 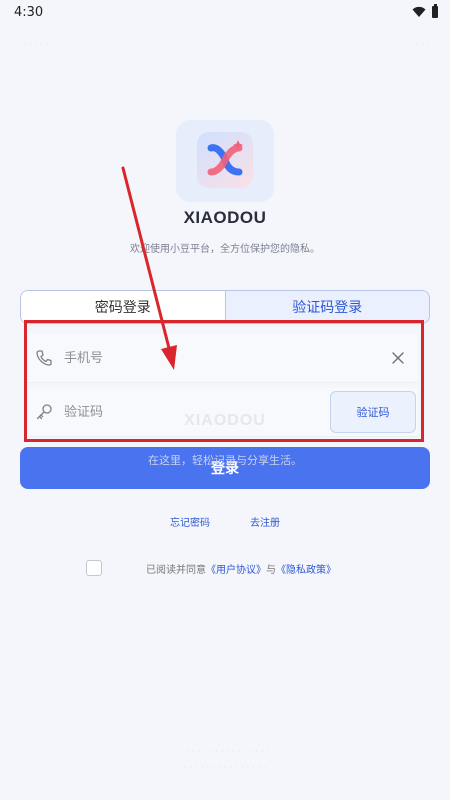 I want to click on wifi-icon, so click(x=419, y=11).